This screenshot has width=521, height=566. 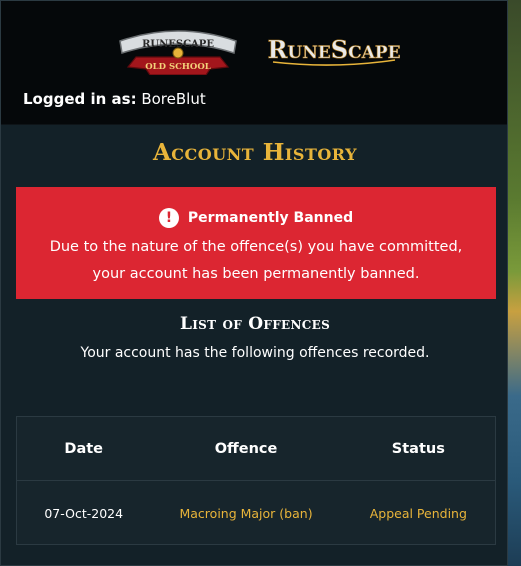 What do you see at coordinates (173, 99) in the screenshot?
I see `username: BoreBlut` at bounding box center [173, 99].